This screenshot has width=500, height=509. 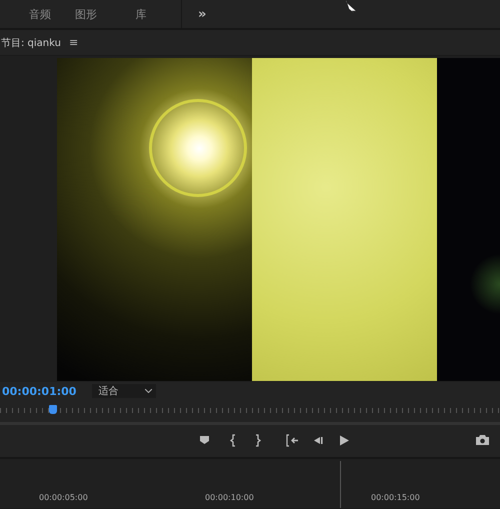 I want to click on camera-icon, so click(x=482, y=440).